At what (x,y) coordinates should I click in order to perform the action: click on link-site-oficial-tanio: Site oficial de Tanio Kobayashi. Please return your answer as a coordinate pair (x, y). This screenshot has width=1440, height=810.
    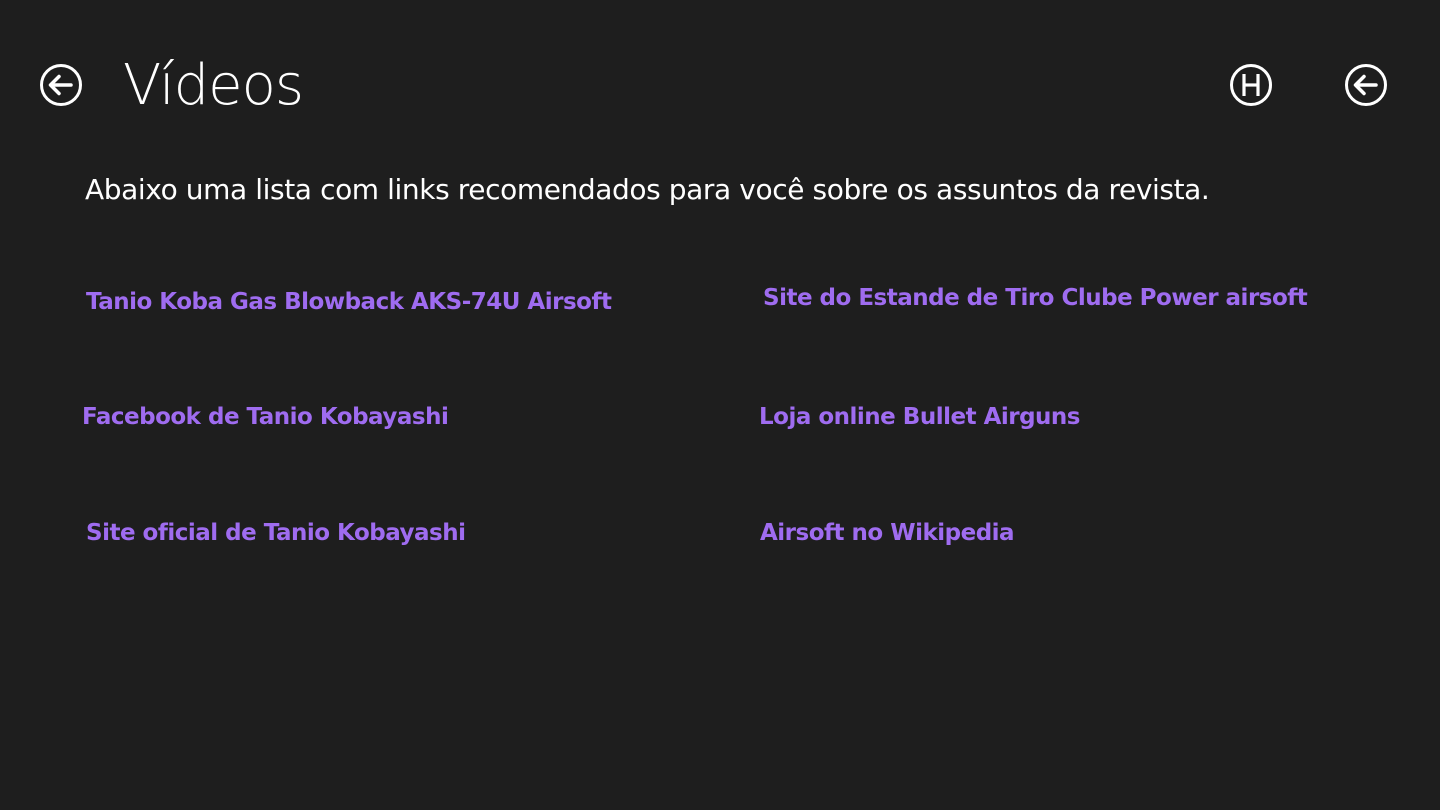
    Looking at the image, I should click on (276, 533).